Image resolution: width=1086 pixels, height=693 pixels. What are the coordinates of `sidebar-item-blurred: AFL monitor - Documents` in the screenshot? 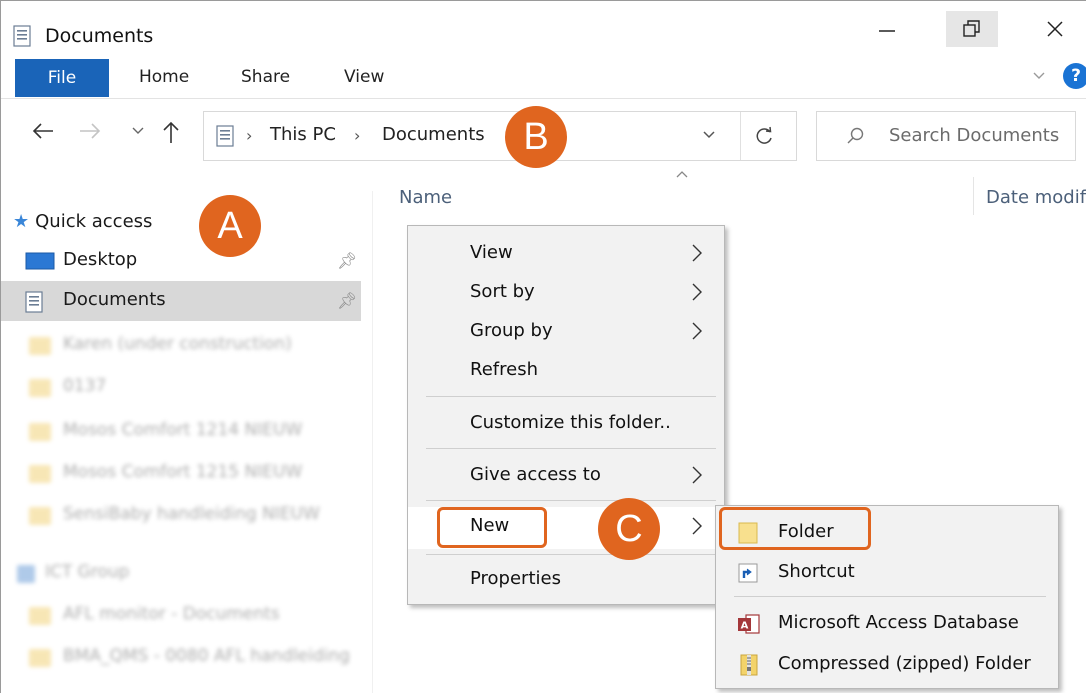 It's located at (187, 615).